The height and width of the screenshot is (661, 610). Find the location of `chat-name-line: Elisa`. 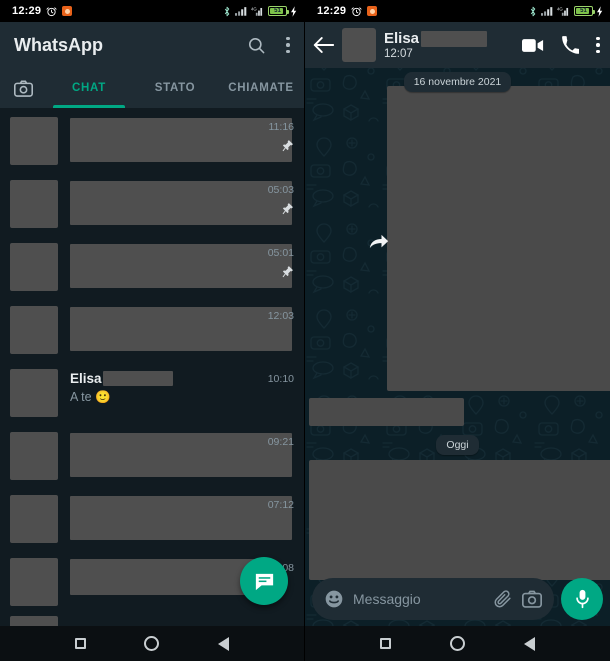

chat-name-line: Elisa is located at coordinates (181, 378).